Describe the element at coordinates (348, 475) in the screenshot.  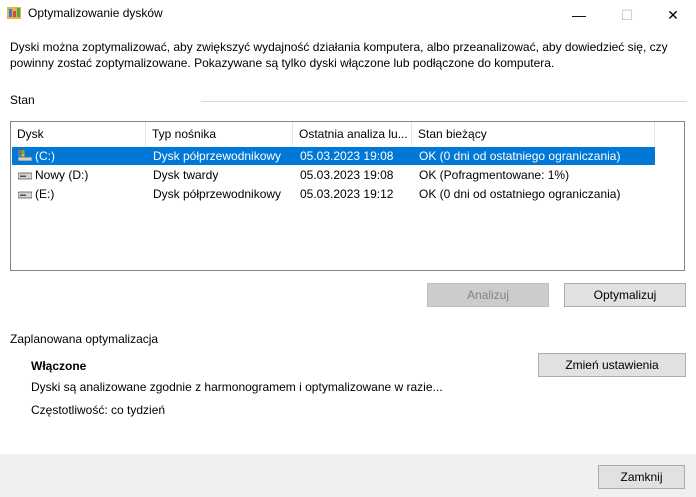
I see `dialog-footer` at that location.